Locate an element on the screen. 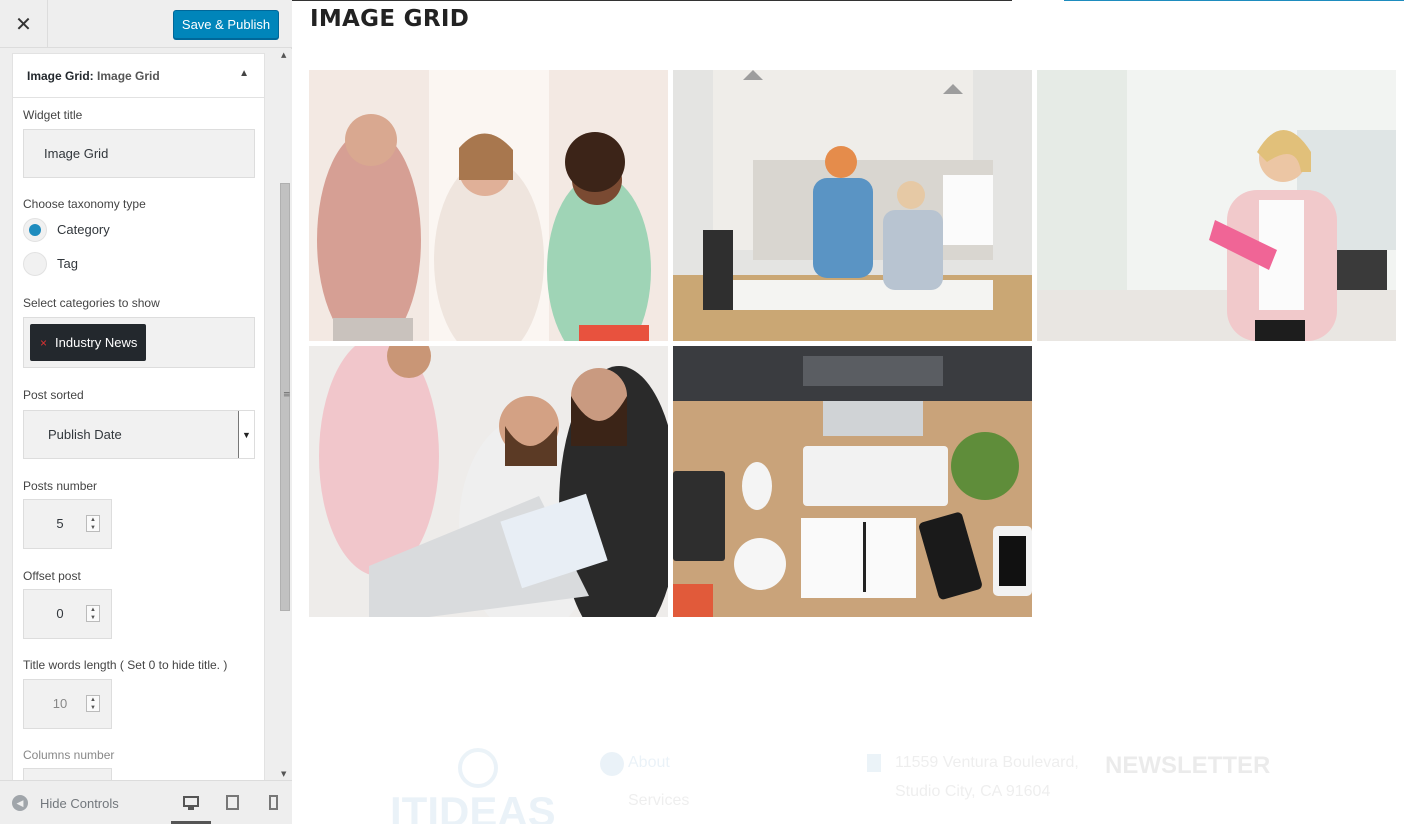 Image resolution: width=1411 pixels, height=824 pixels. grid-image-team-laptop is located at coordinates (488, 481).